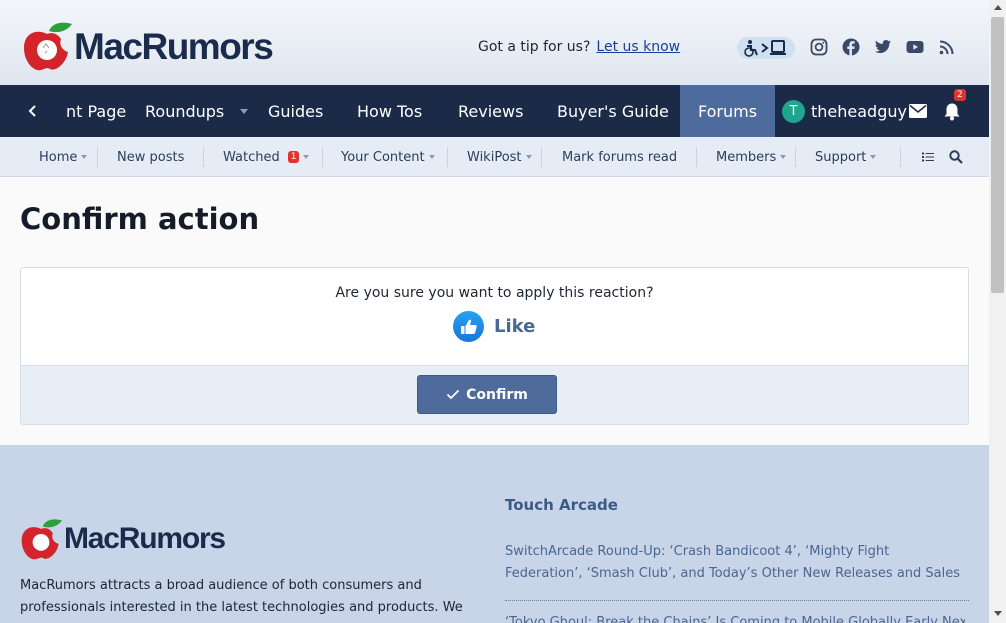  What do you see at coordinates (96, 111) in the screenshot?
I see `nav-label: nt Page` at bounding box center [96, 111].